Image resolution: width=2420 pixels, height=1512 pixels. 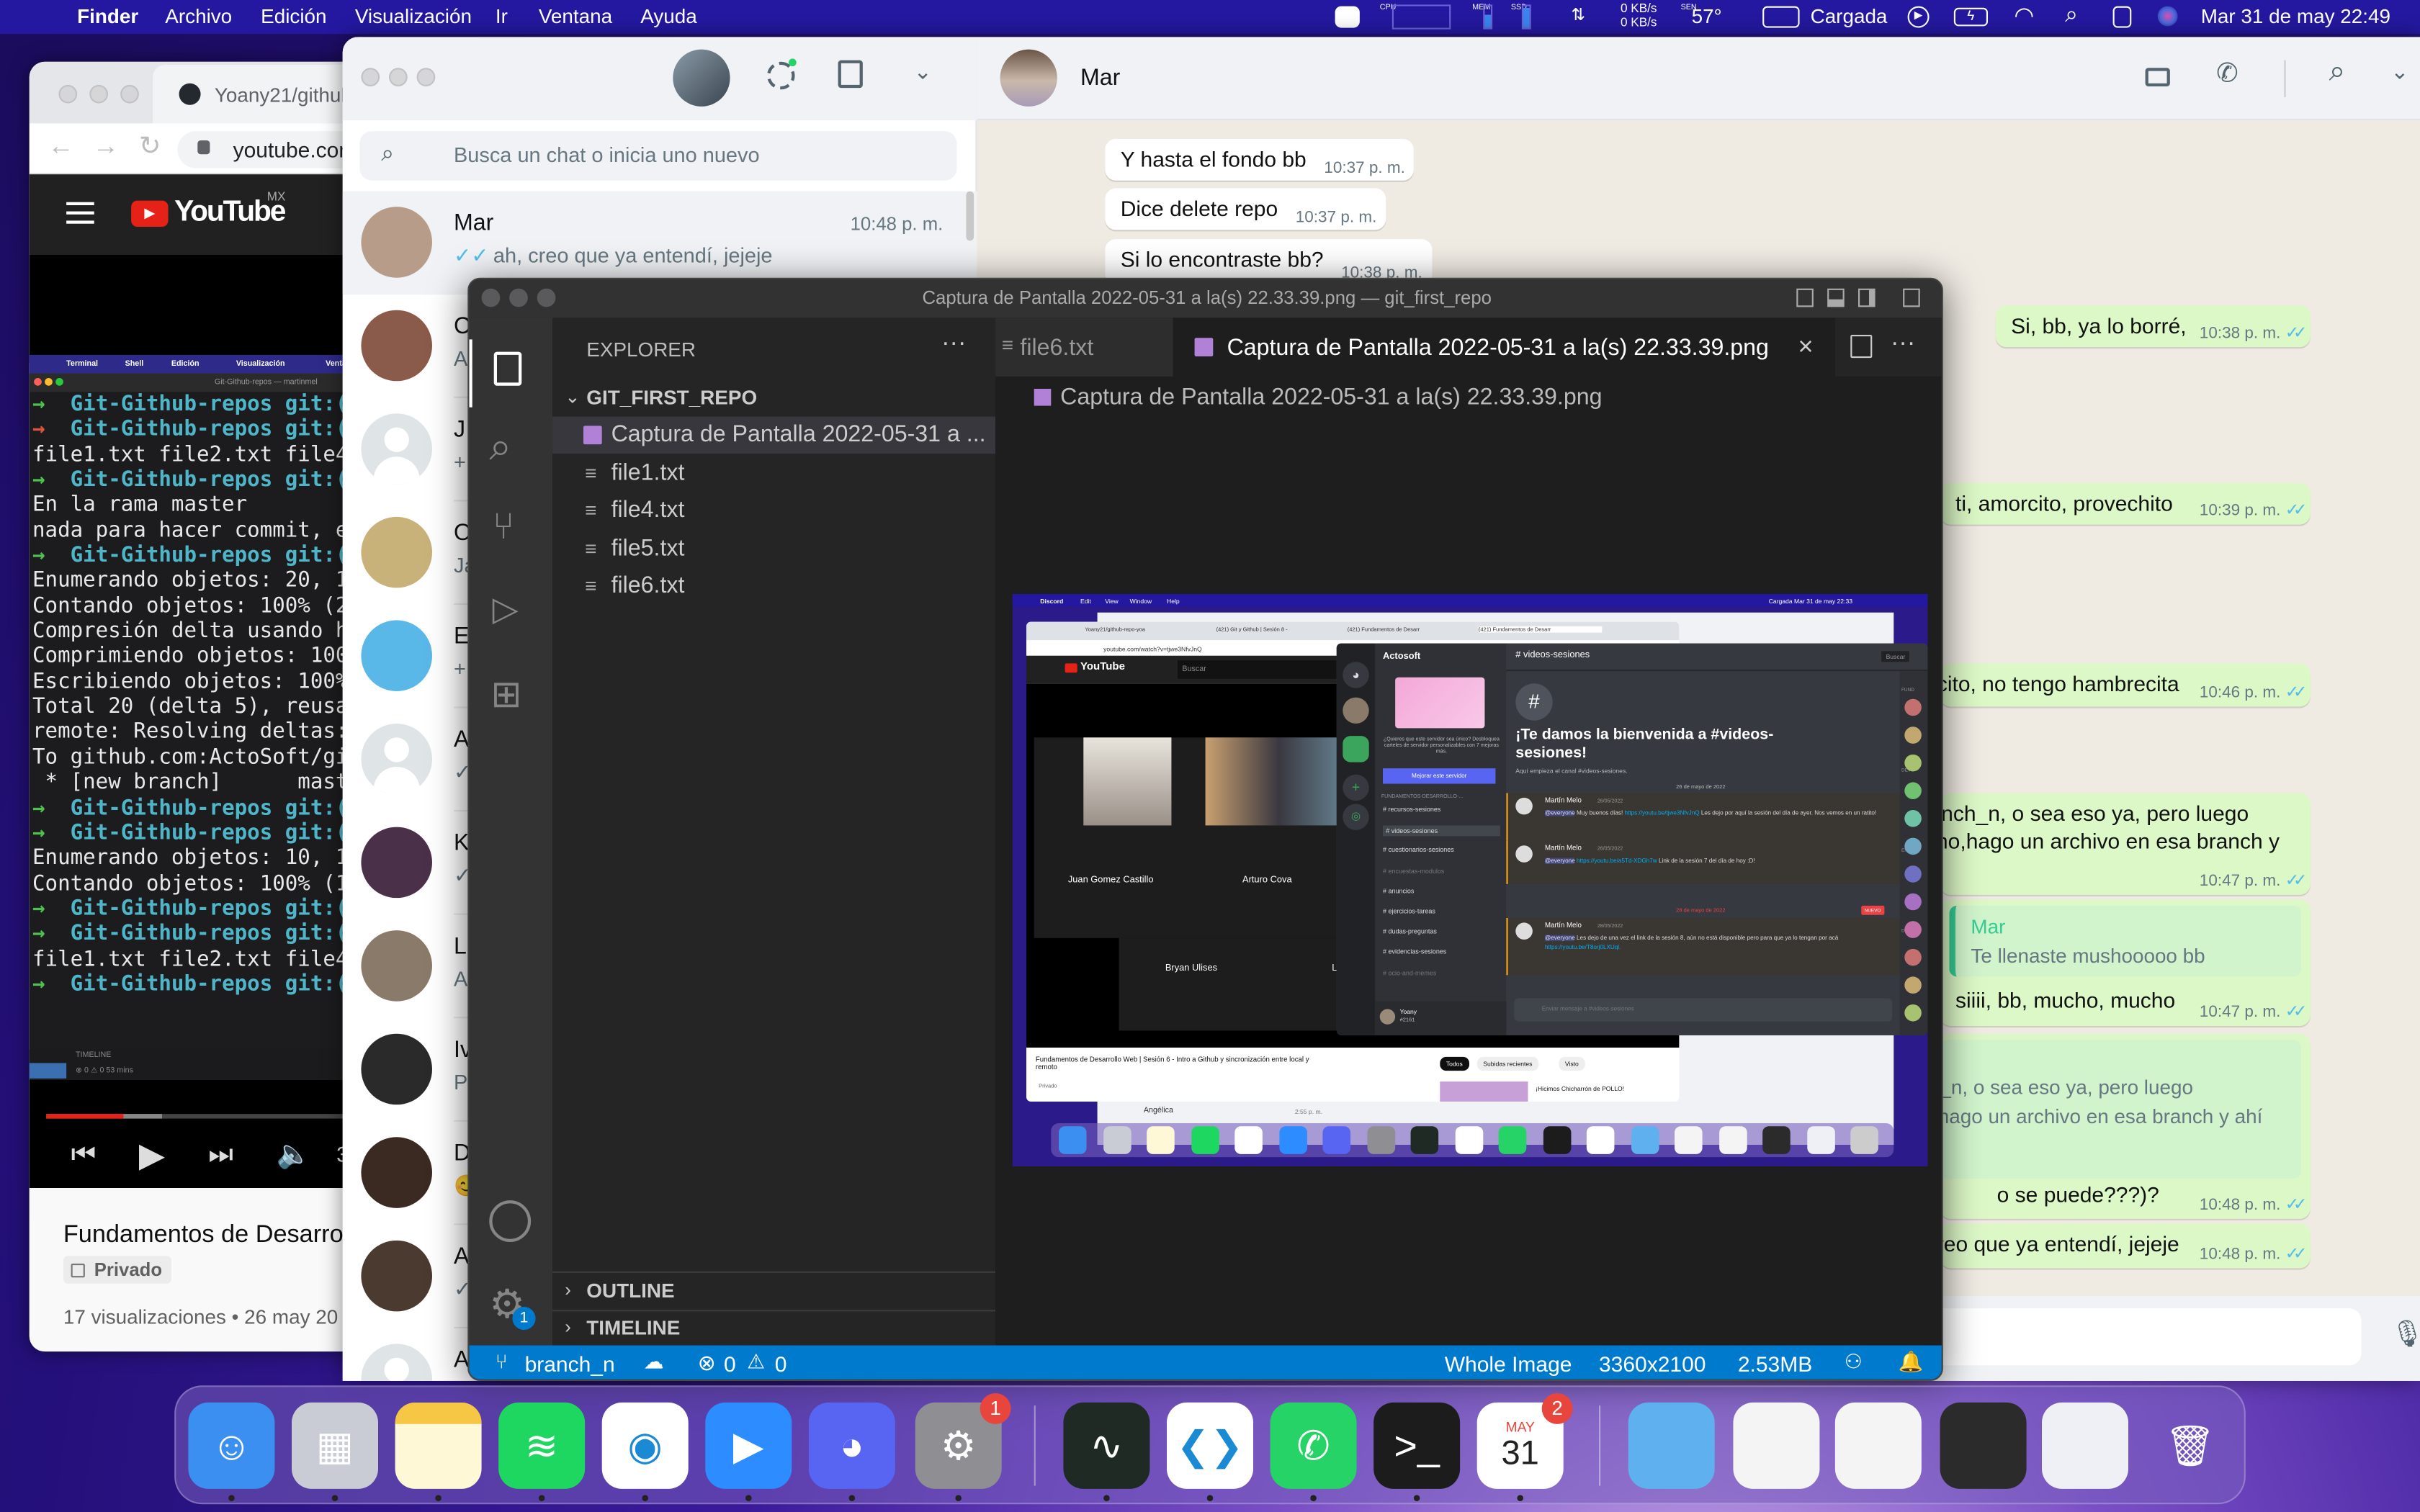 I want to click on mem-gauge, so click(x=1488, y=17).